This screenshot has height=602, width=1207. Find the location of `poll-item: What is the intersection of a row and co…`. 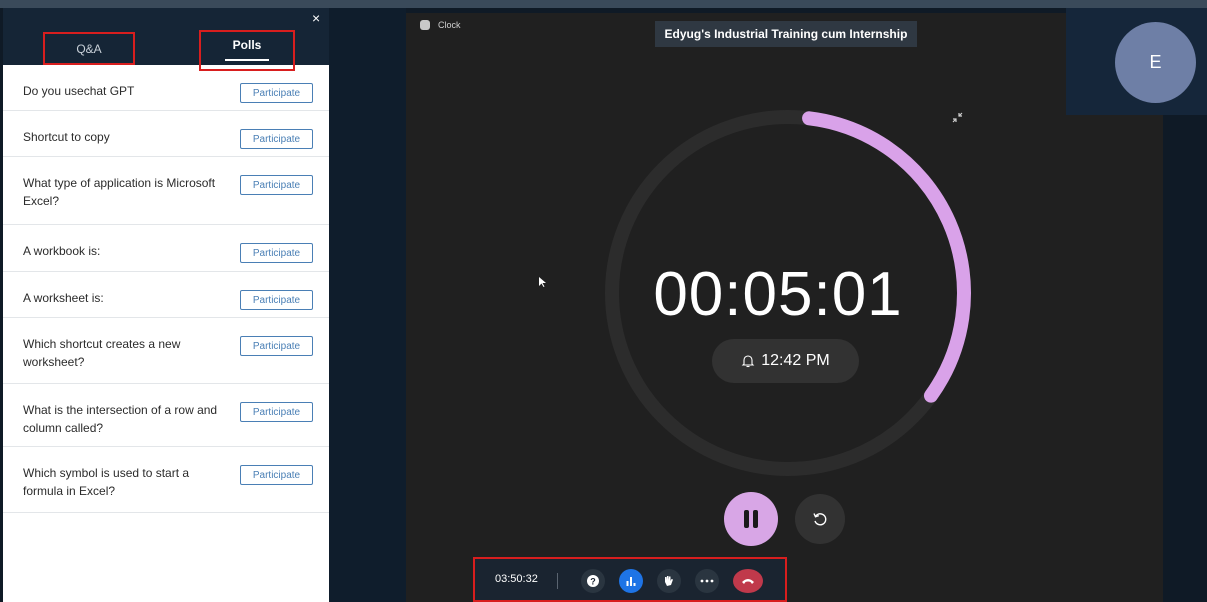

poll-item: What is the intersection of a row and co… is located at coordinates (166, 415).